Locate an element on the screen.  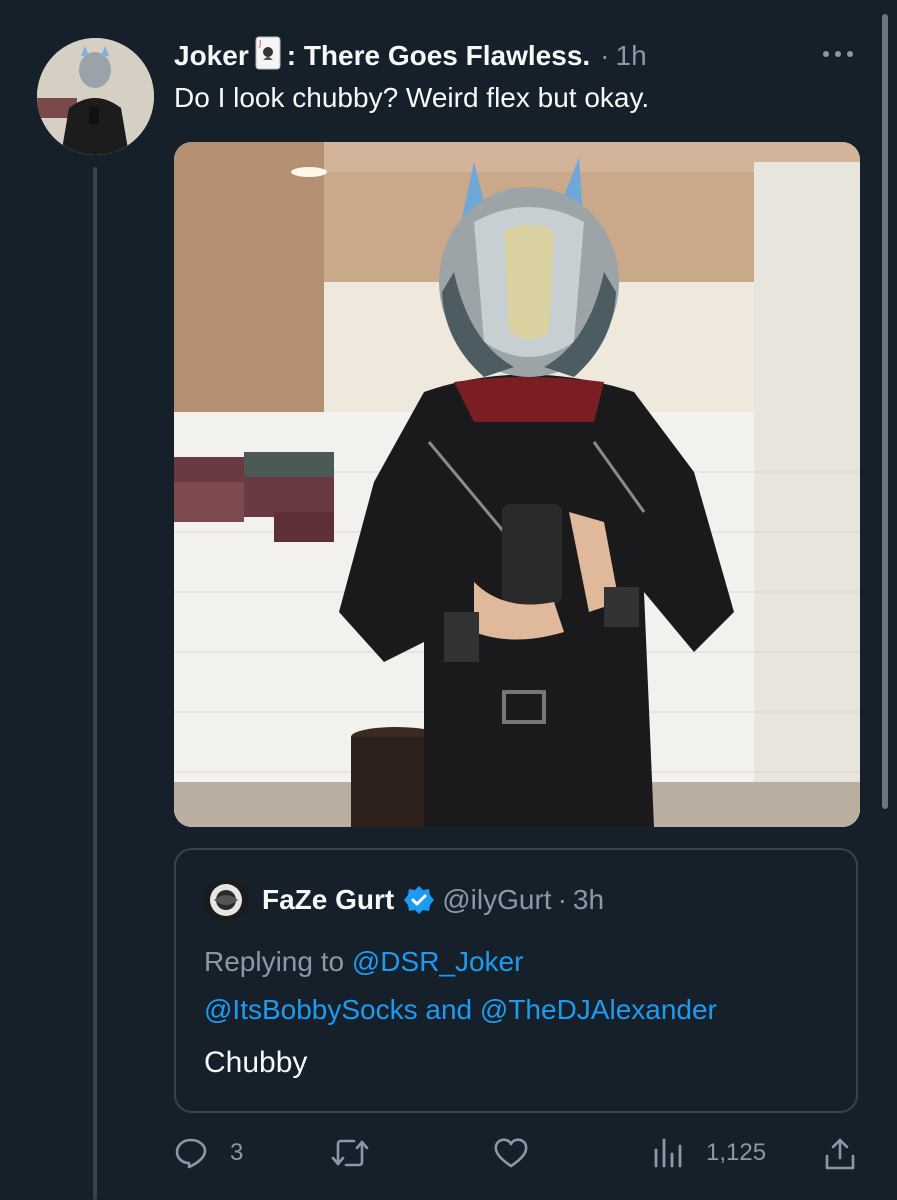
retweet-button is located at coordinates (350, 1153).